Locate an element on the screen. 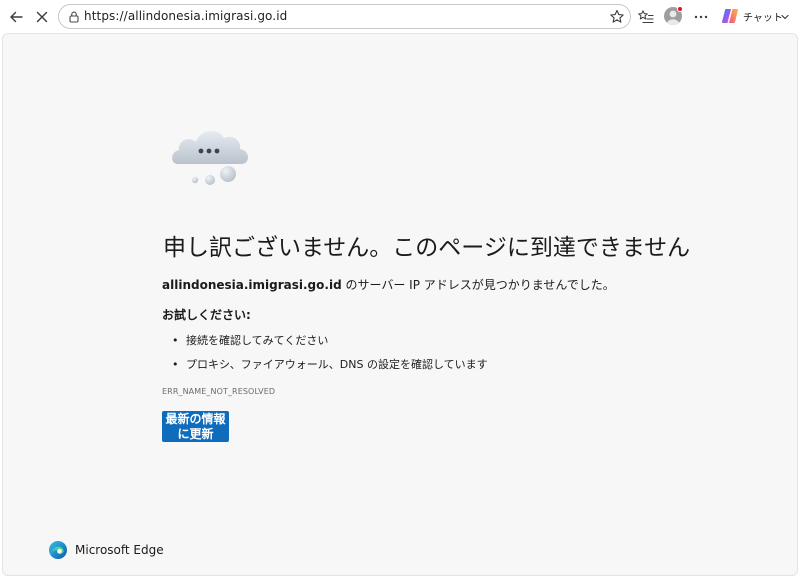 This screenshot has width=800, height=578. more-button is located at coordinates (701, 17).